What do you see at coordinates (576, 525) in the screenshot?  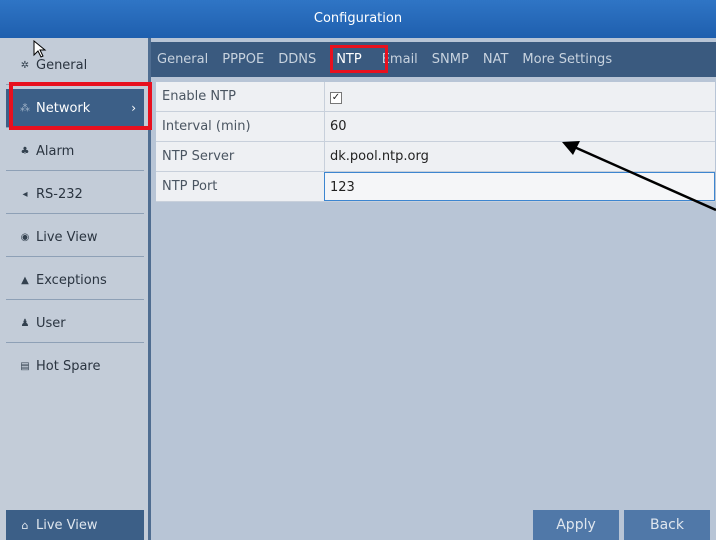 I see `apply-button: Apply` at bounding box center [576, 525].